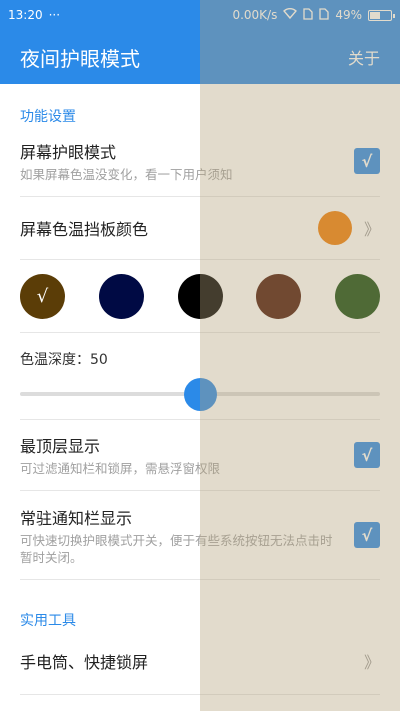 The width and height of the screenshot is (400, 711). I want to click on sim2-icon, so click(324, 15).